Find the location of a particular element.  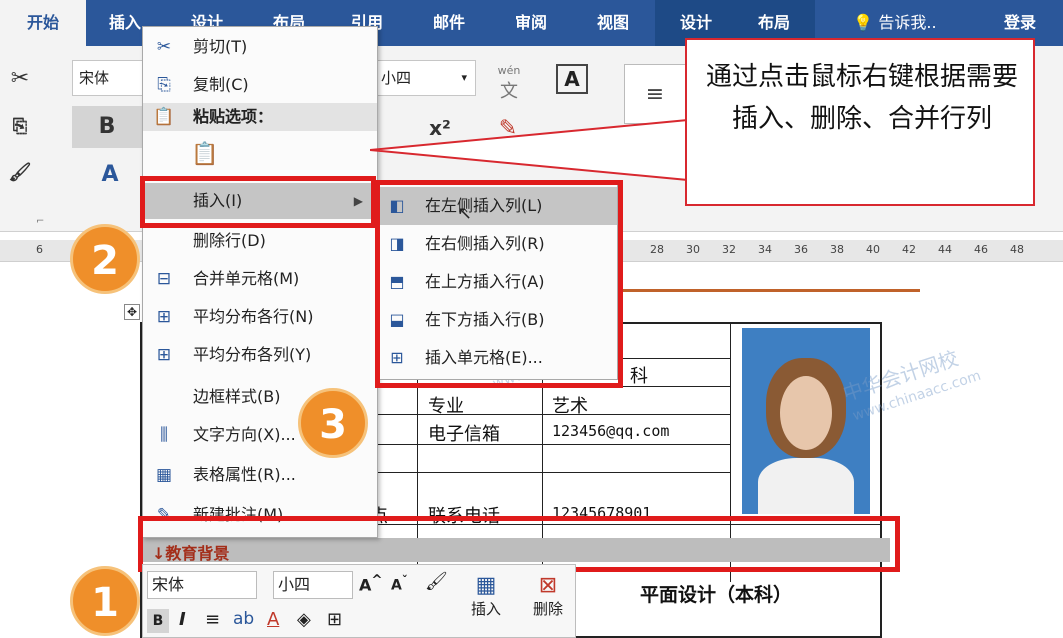

step-badge-3: 3 is located at coordinates (333, 423).